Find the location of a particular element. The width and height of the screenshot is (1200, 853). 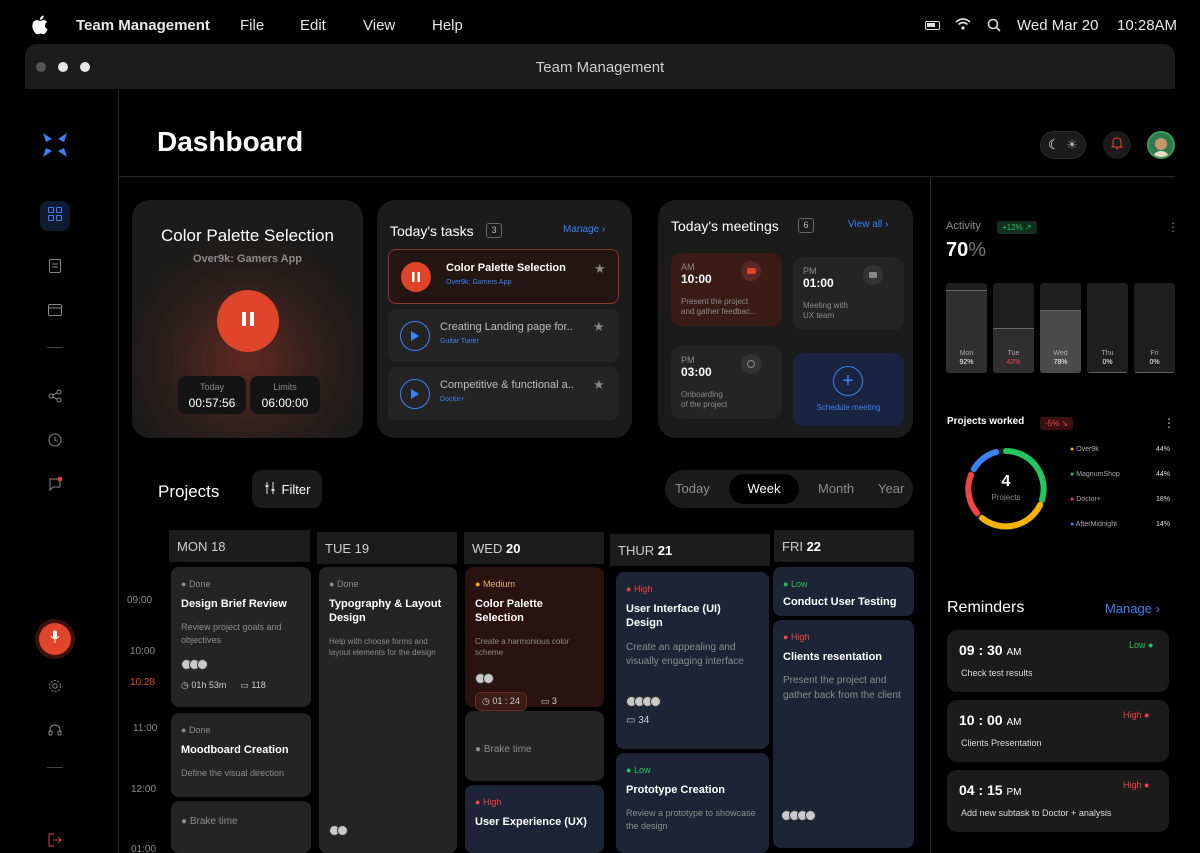

time-label: 10:00 is located at coordinates (143, 651).